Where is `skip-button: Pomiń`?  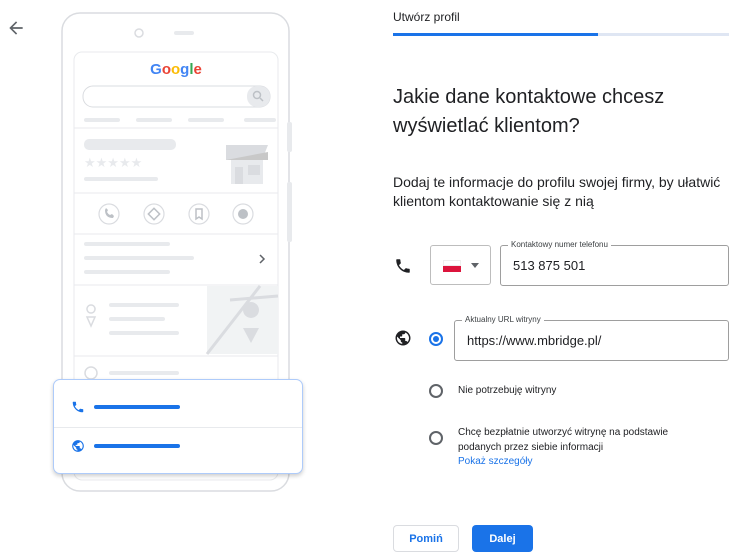
skip-button: Pomiń is located at coordinates (426, 538).